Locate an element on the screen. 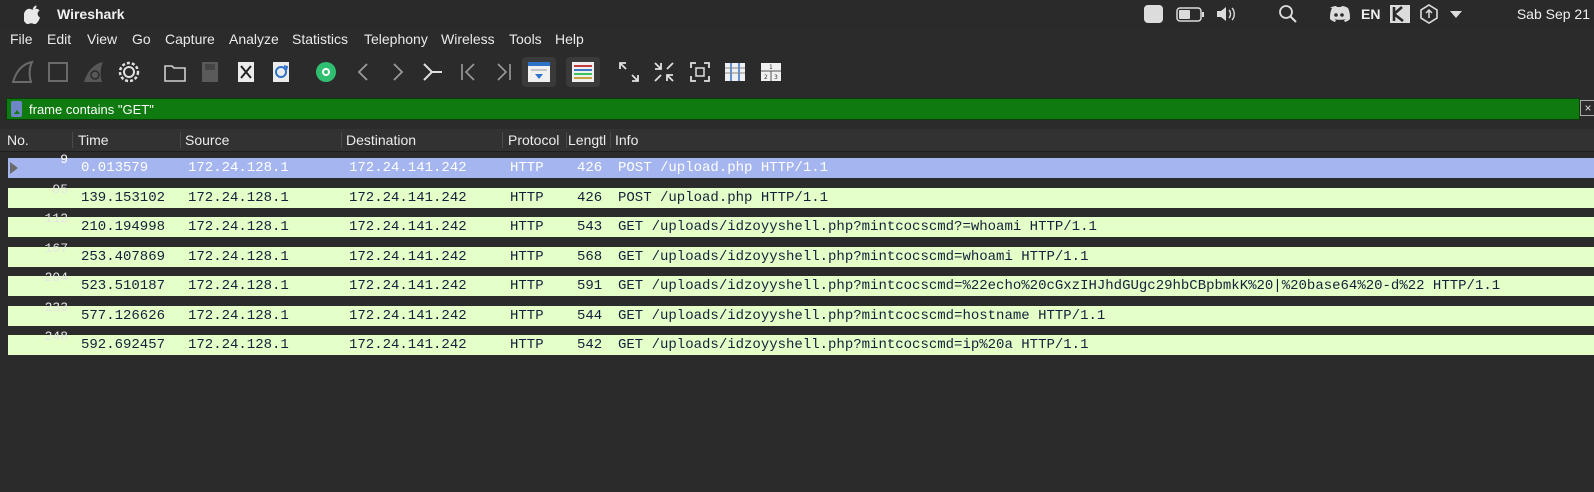 This screenshot has height=492, width=1594. open-folder-icon is located at coordinates (175, 72).